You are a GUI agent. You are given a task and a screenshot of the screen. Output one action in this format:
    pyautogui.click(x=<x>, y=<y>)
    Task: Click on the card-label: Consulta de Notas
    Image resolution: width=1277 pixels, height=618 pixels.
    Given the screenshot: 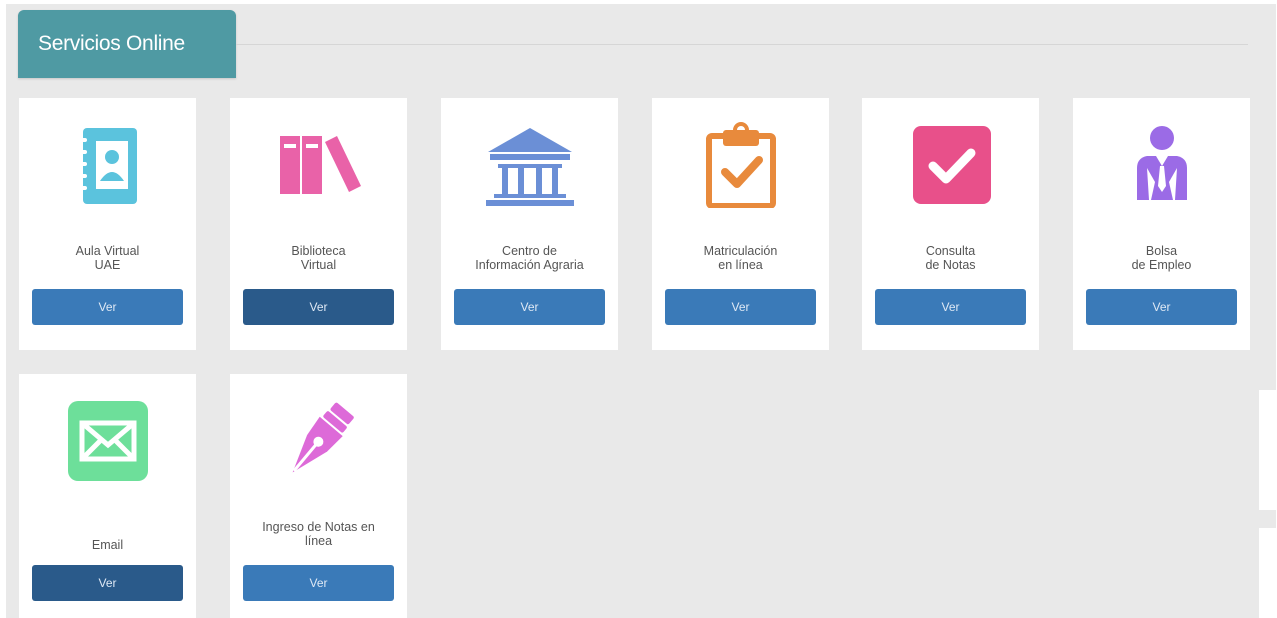 What is the action you would take?
    pyautogui.click(x=950, y=258)
    